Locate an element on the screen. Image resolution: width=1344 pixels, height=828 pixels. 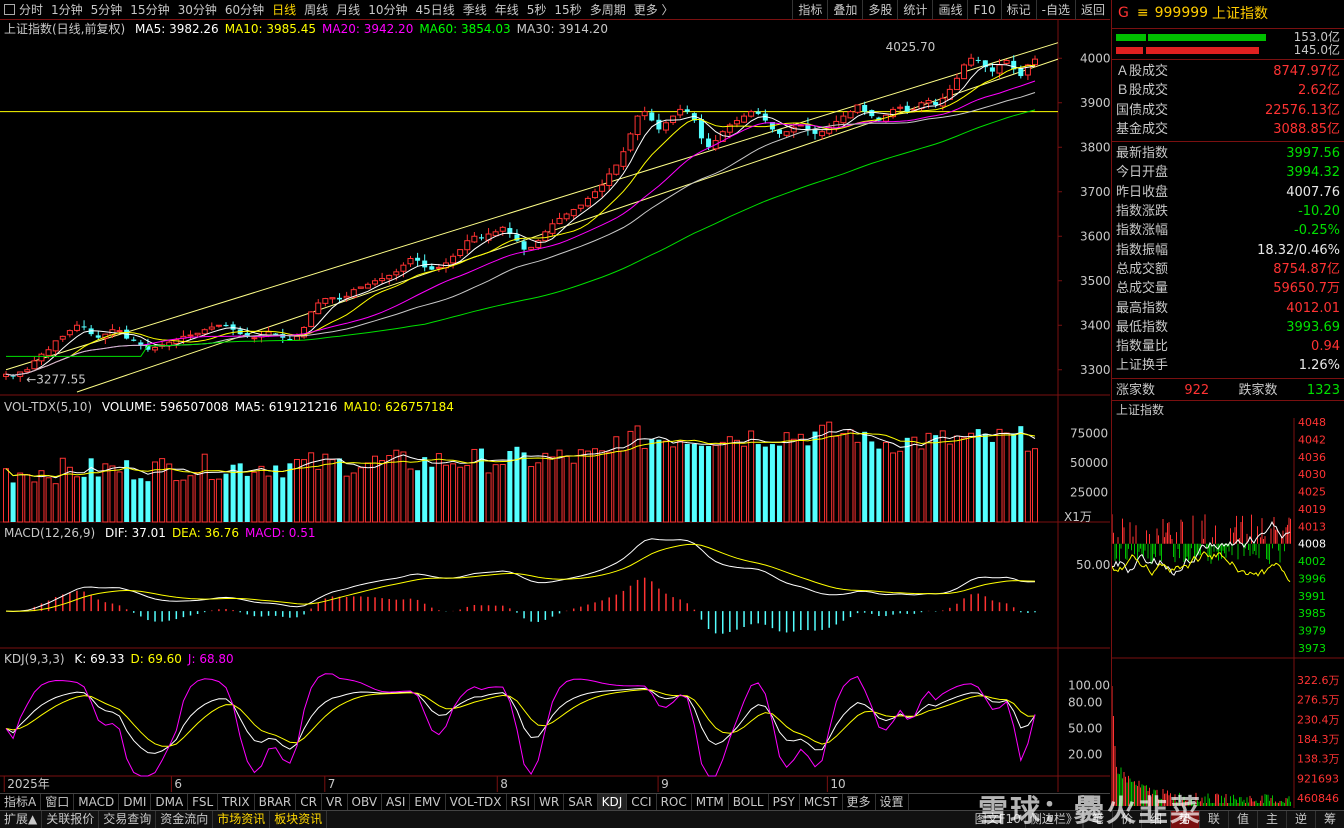
timeframe-8: 月线 is located at coordinates (348, 10).